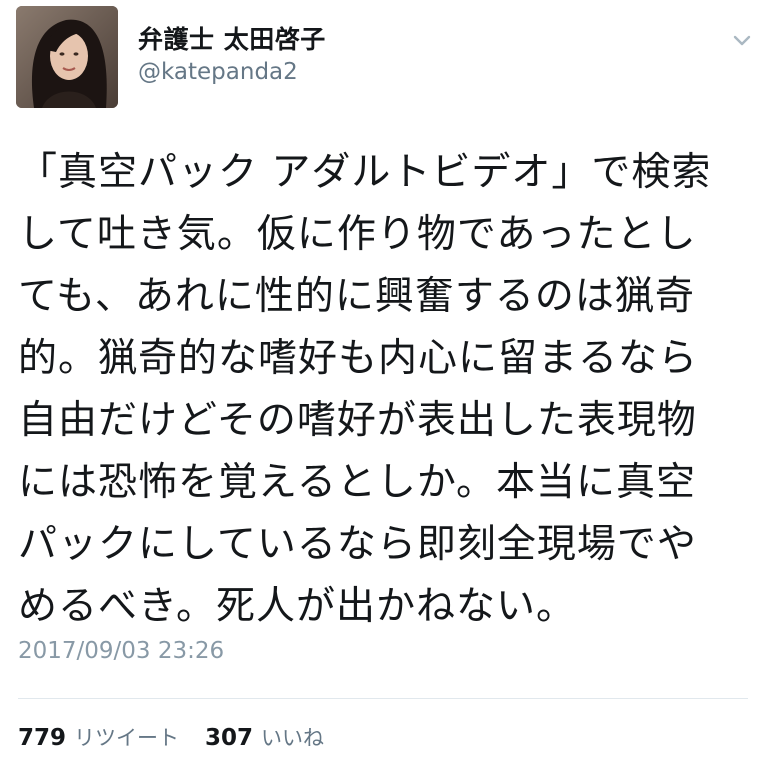  I want to click on tweet-stats: 779 リツイート 307 いいね, so click(184, 737).